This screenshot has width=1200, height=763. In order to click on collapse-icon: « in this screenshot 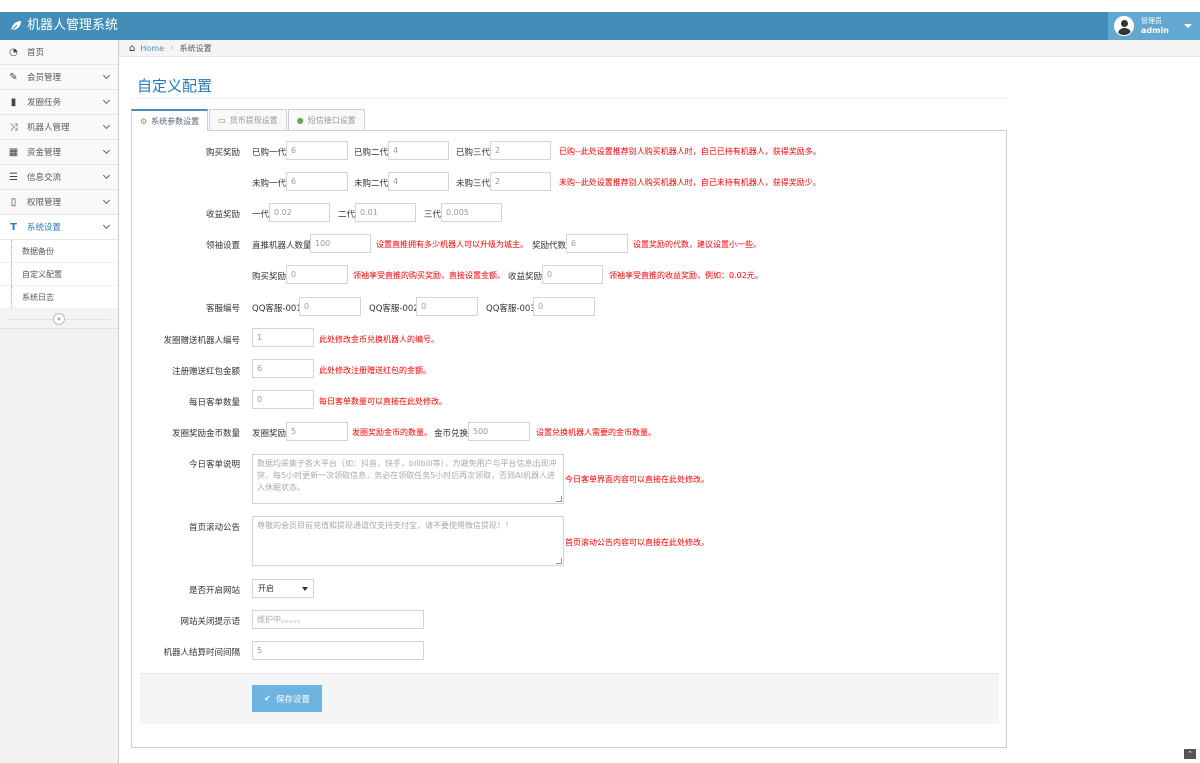, I will do `click(59, 319)`.